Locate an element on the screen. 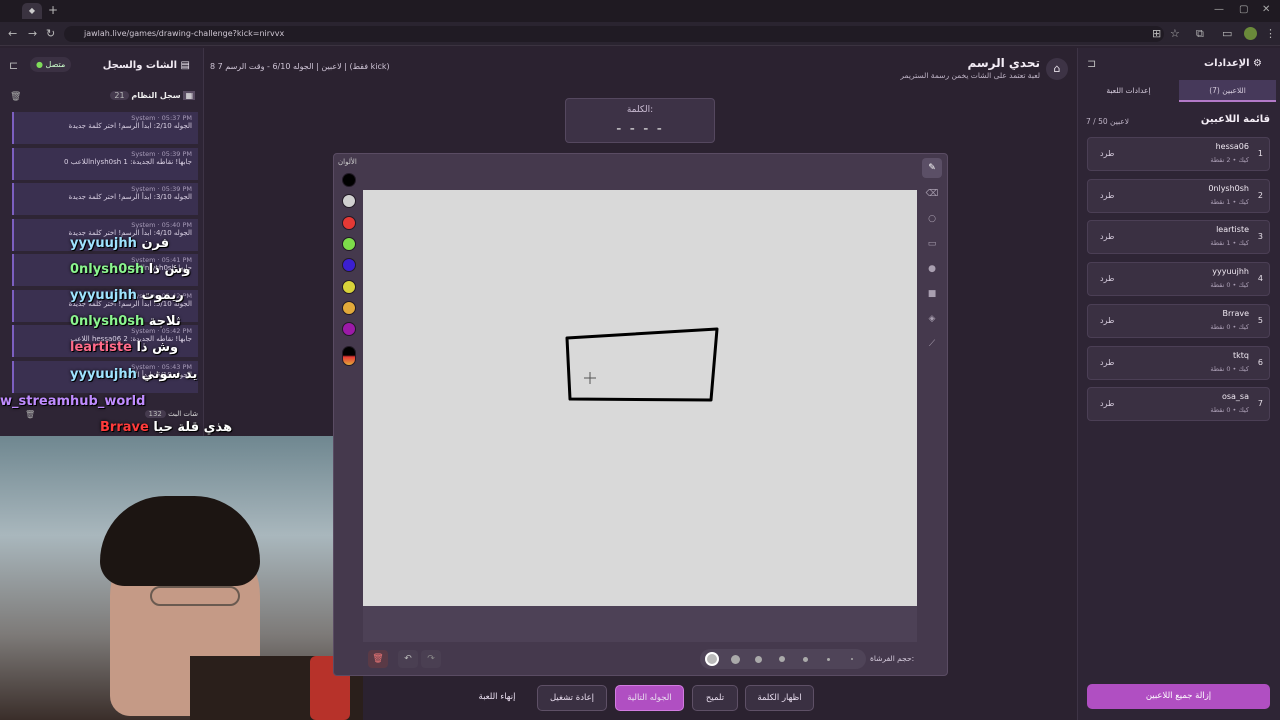 The width and height of the screenshot is (1280, 720). rectangle-tool-icon: ▭ is located at coordinates (932, 244).